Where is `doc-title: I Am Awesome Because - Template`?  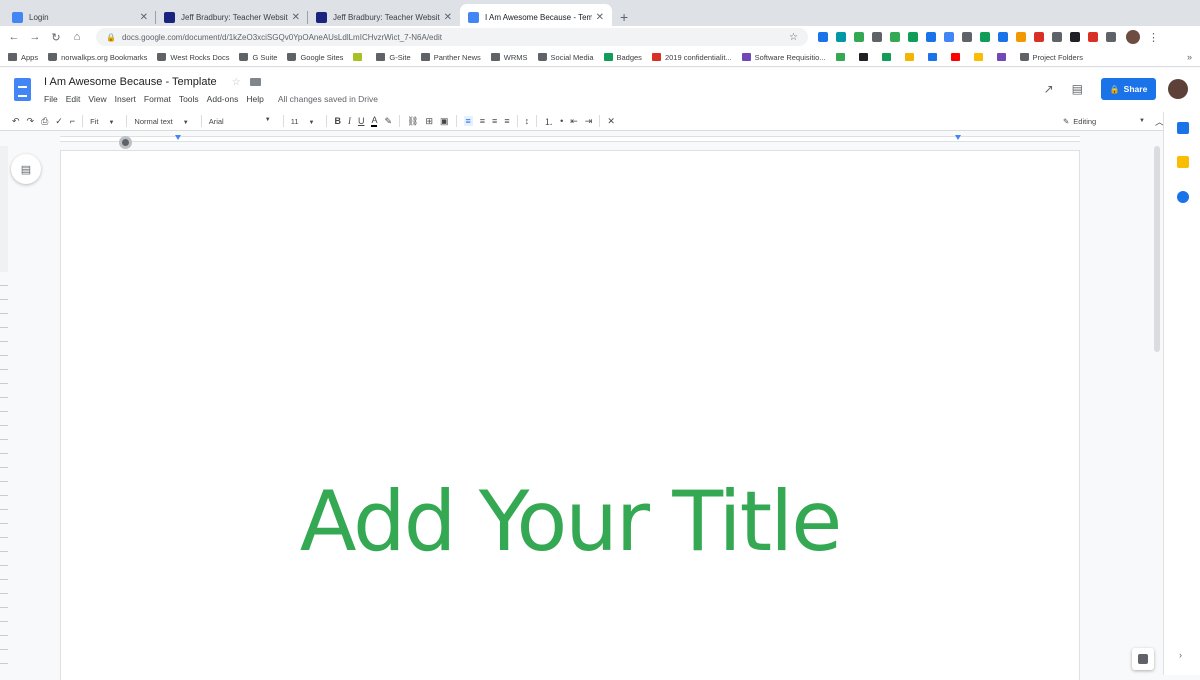
doc-title: I Am Awesome Because - Template is located at coordinates (130, 82).